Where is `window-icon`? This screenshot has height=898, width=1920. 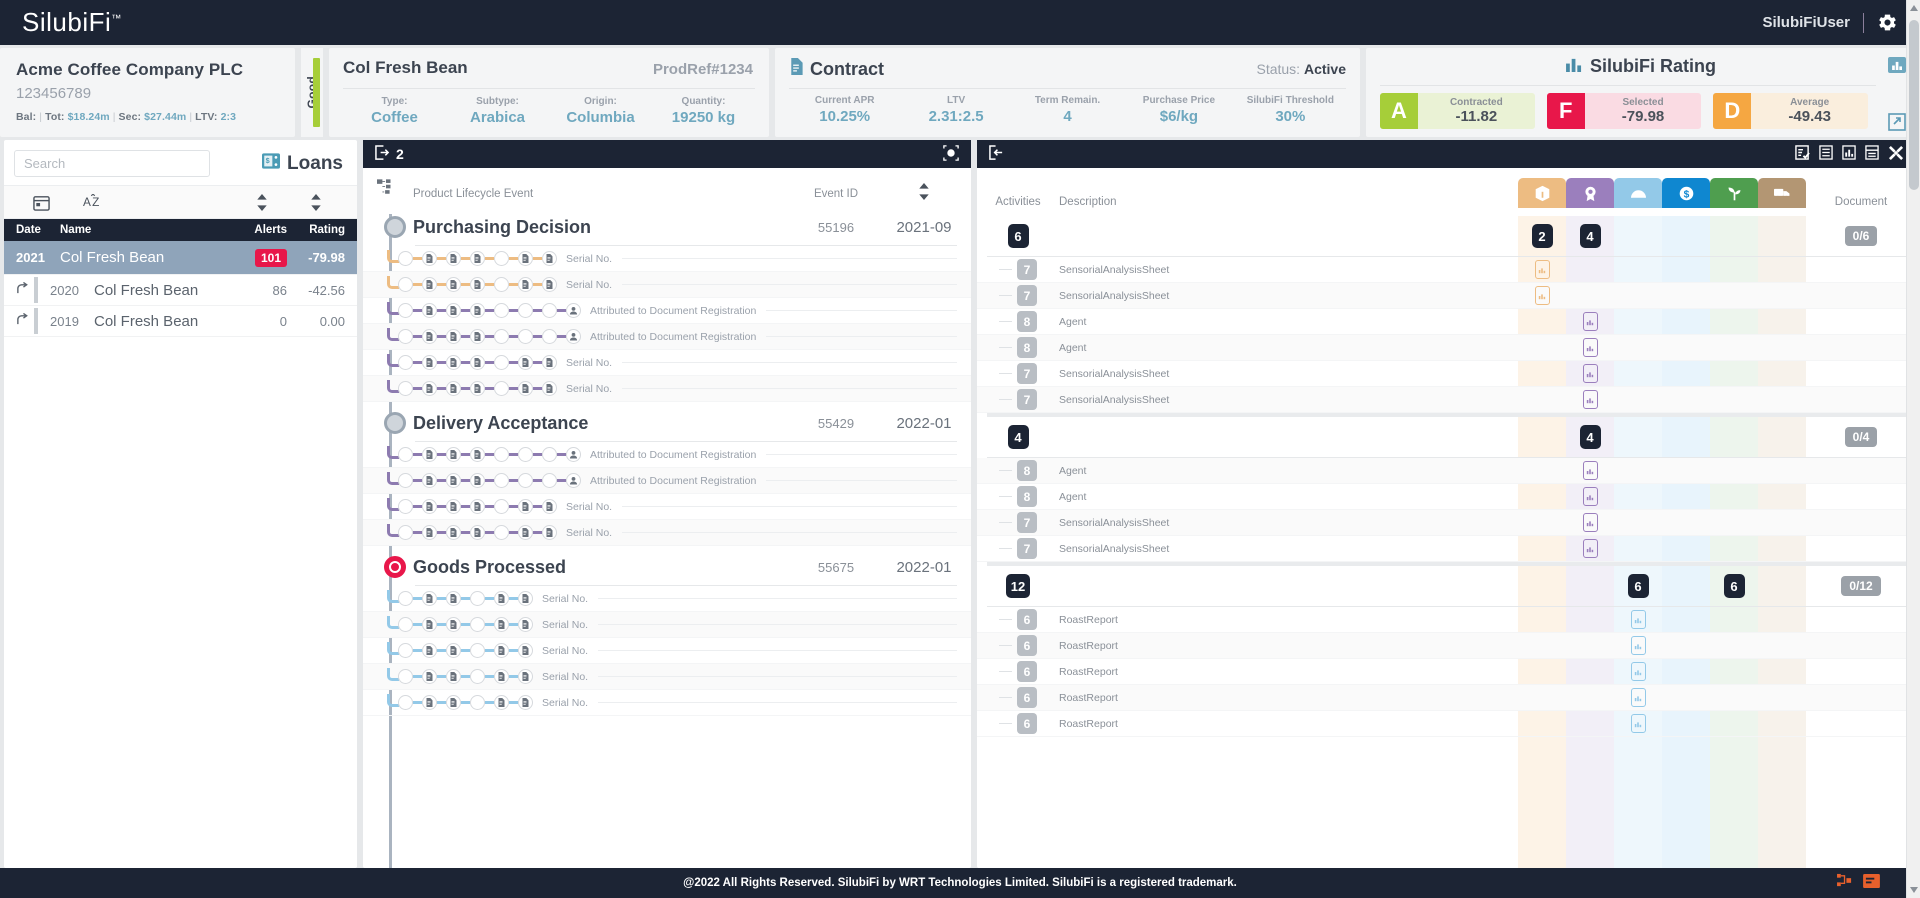 window-icon is located at coordinates (1871, 883).